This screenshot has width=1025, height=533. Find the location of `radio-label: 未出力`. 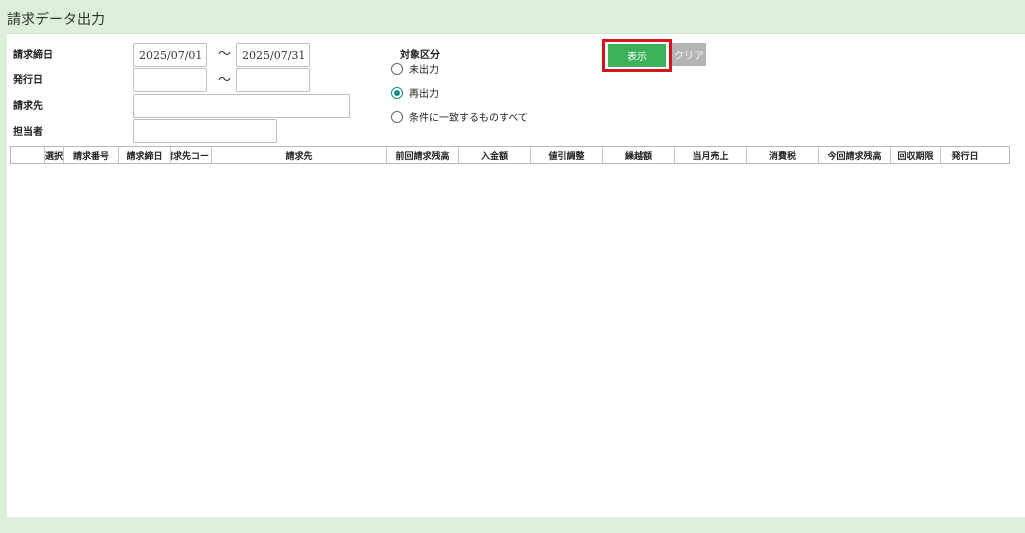

radio-label: 未出力 is located at coordinates (424, 70).